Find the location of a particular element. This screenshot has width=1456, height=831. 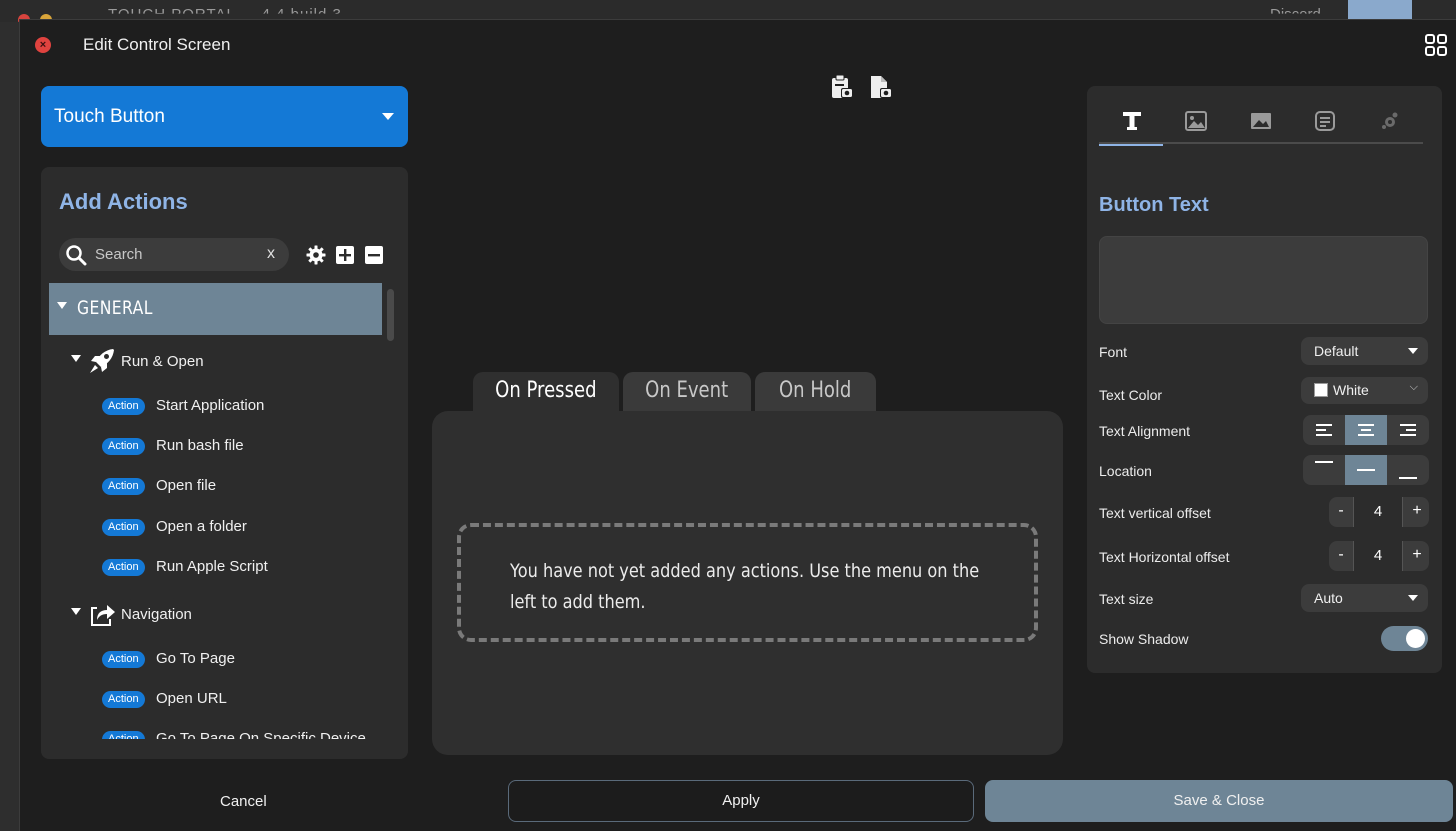

align-right-button is located at coordinates (1408, 430).